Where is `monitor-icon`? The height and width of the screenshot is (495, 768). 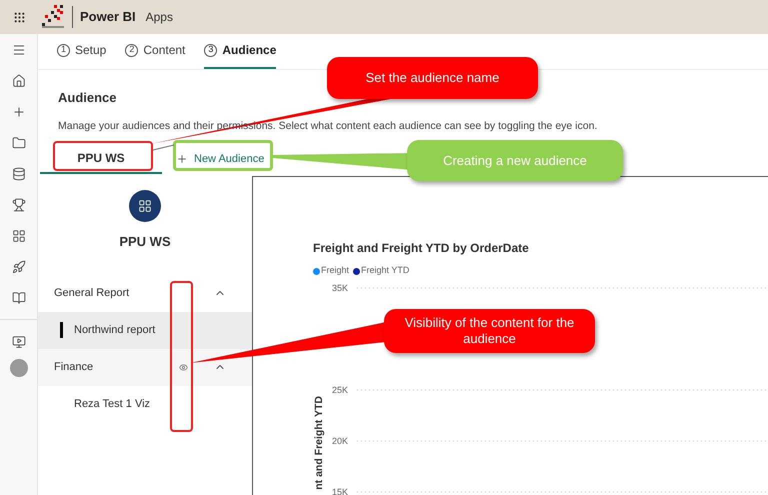 monitor-icon is located at coordinates (19, 341).